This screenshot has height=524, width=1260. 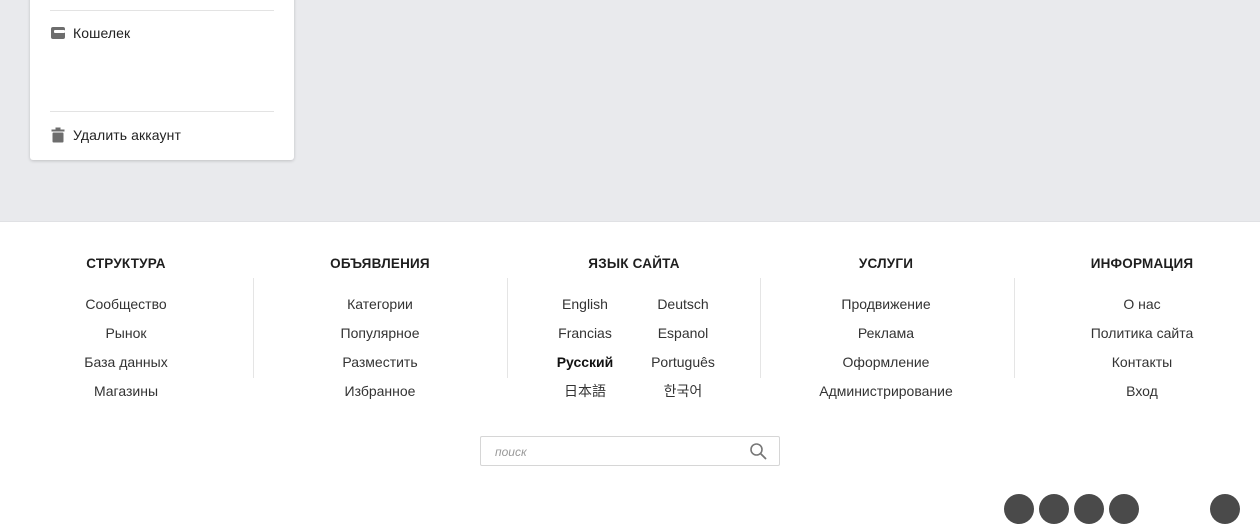 What do you see at coordinates (886, 309) in the screenshot?
I see `footer-link-promotion: Продвижение` at bounding box center [886, 309].